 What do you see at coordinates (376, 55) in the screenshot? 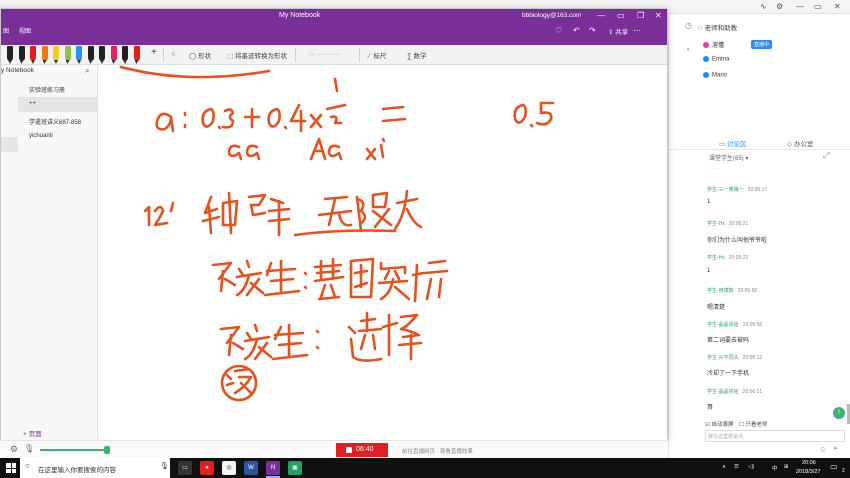
I see `ruler-button: ⟋ 标尺` at bounding box center [376, 55].